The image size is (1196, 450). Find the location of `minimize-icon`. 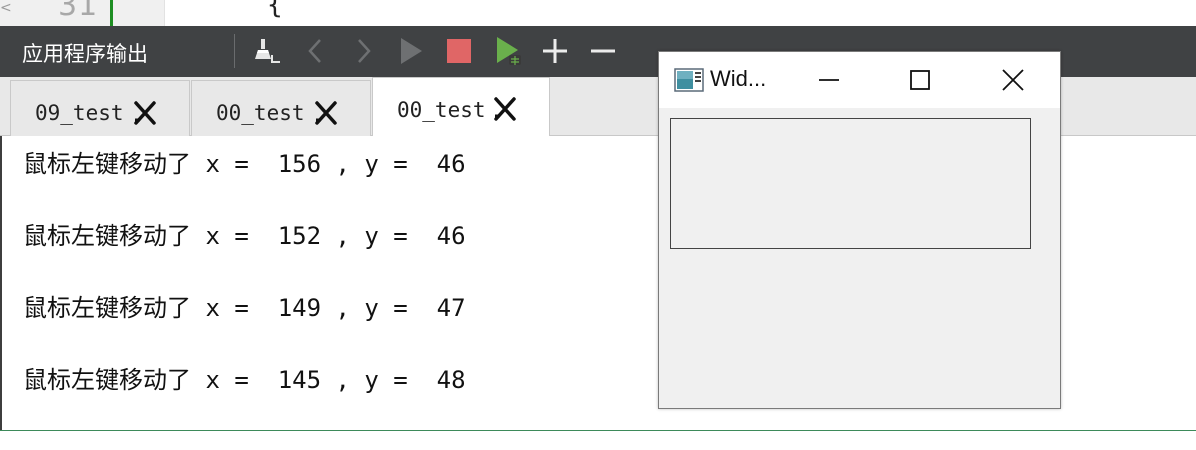

minimize-icon is located at coordinates (829, 80).